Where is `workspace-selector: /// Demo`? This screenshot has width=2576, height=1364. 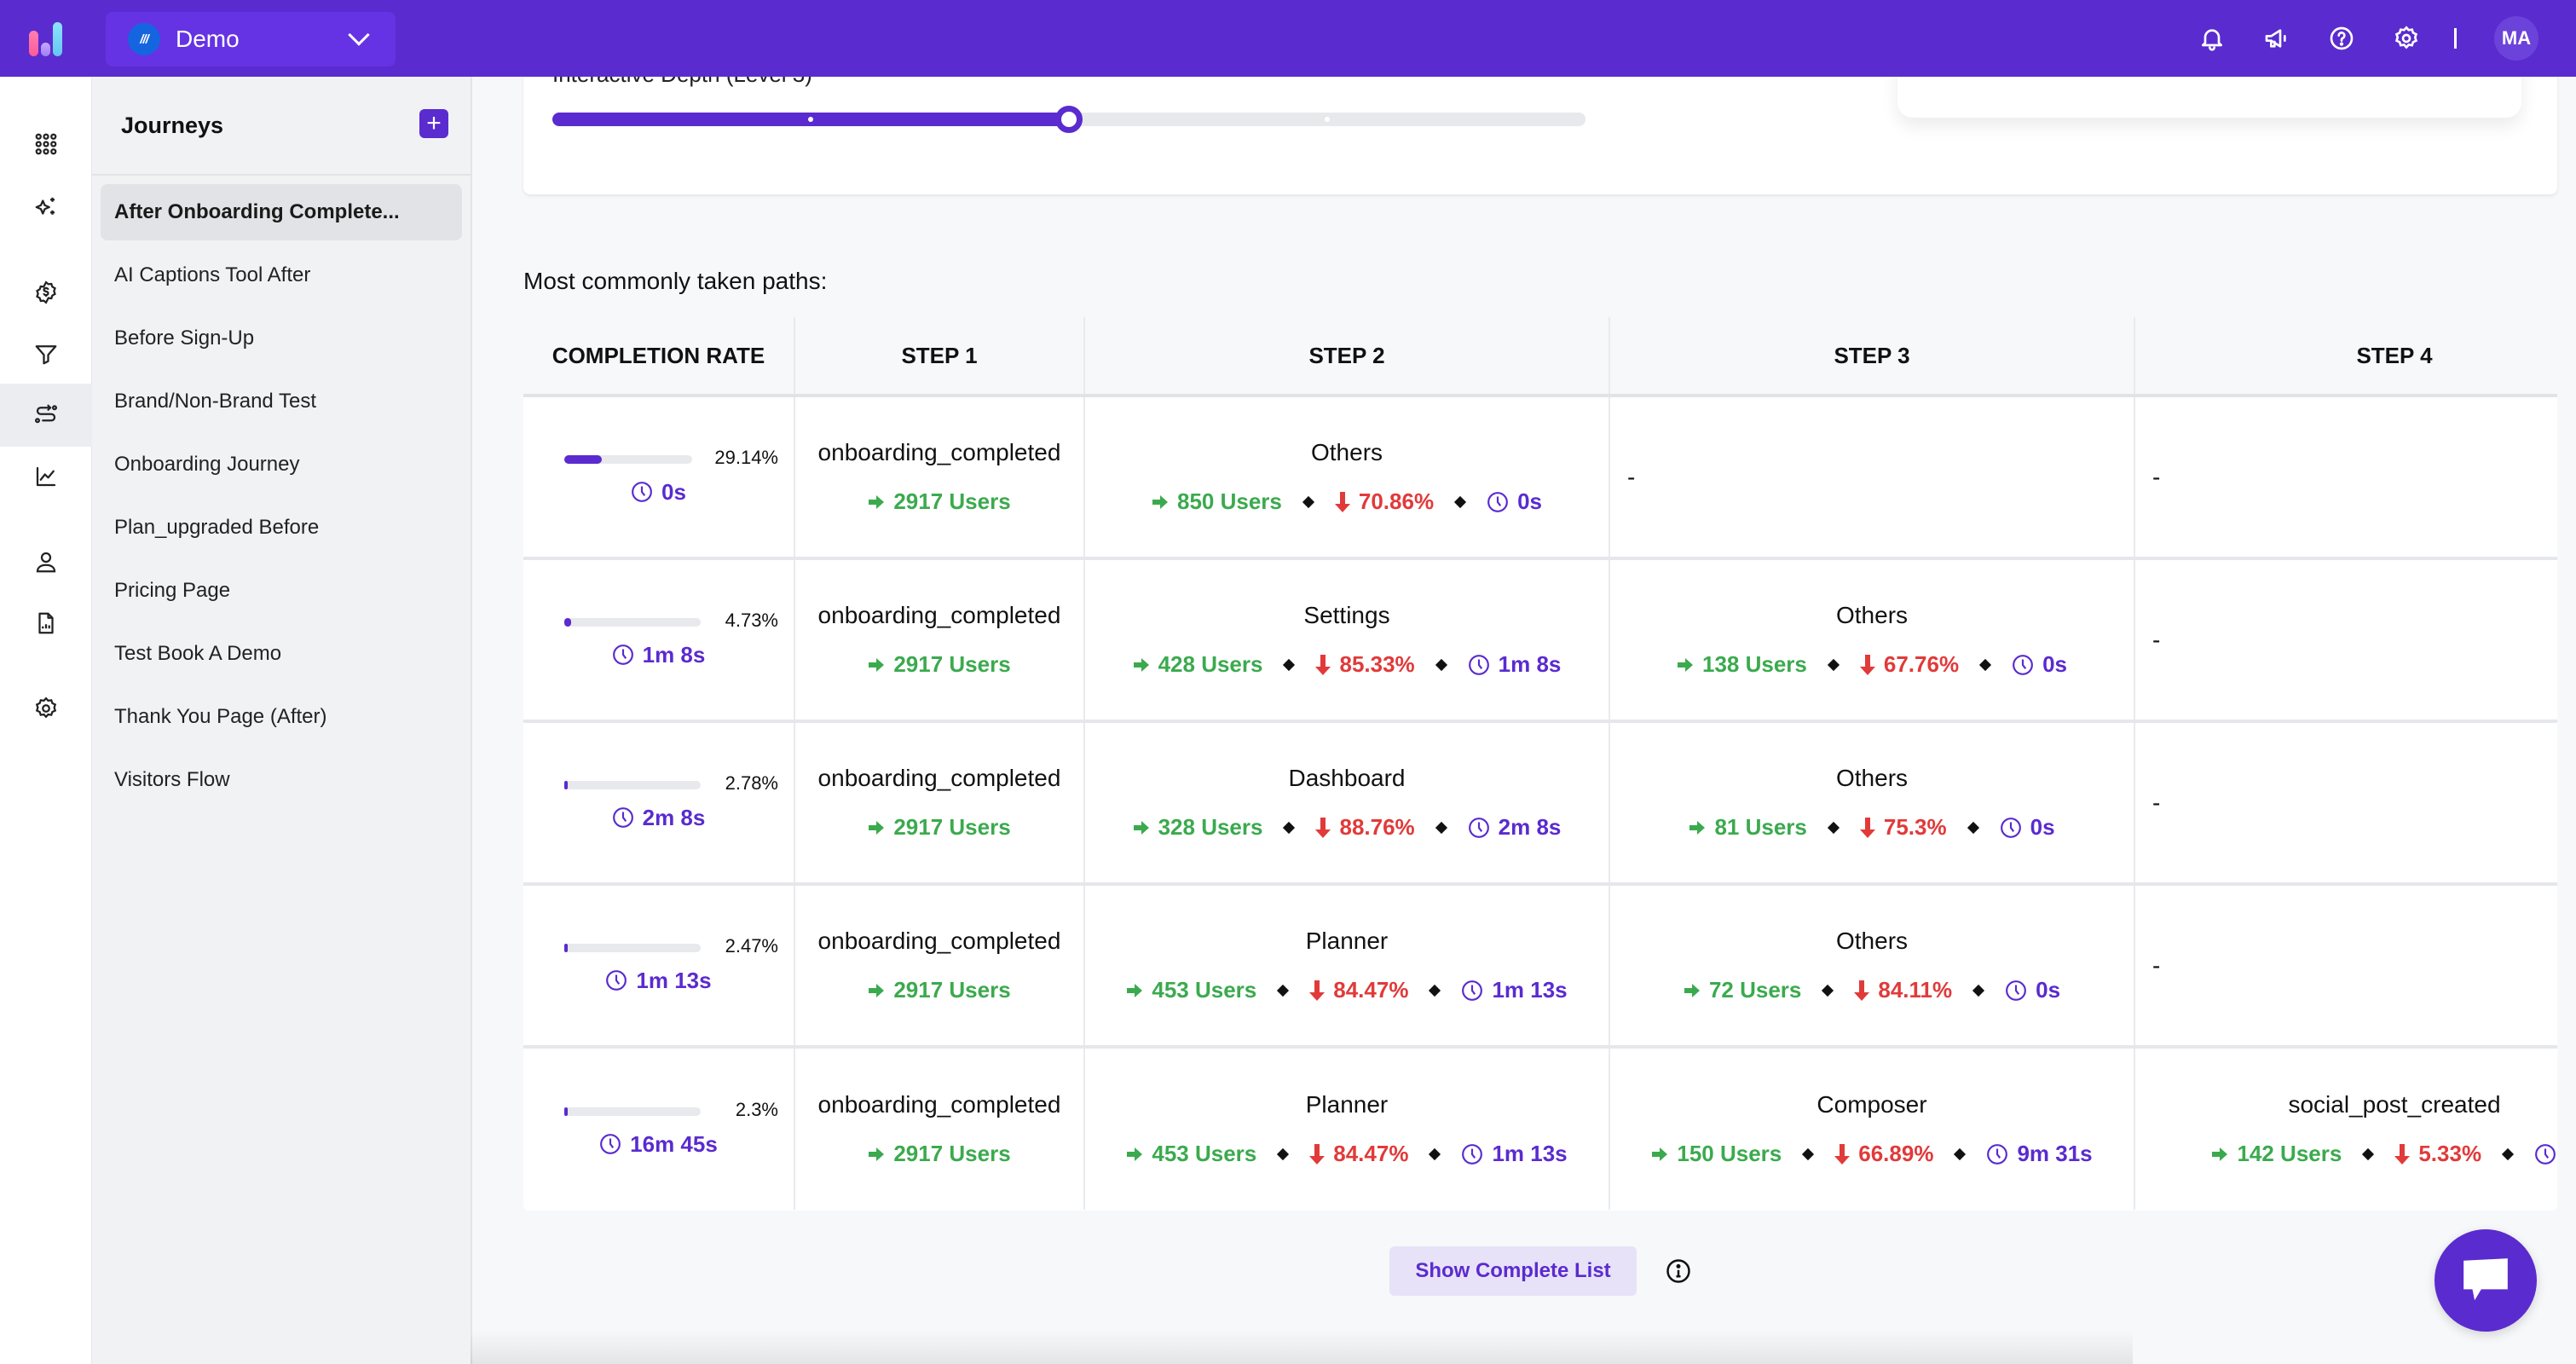 workspace-selector: /// Demo is located at coordinates (251, 39).